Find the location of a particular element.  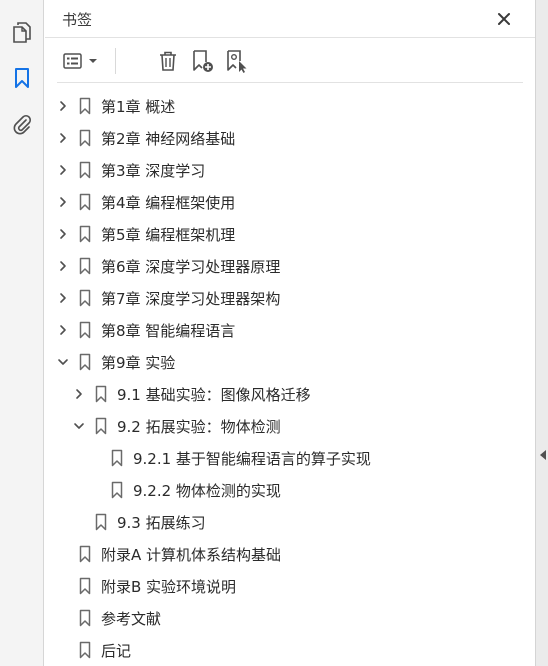

bookmark-row: 第9章 实验 is located at coordinates (290, 362).